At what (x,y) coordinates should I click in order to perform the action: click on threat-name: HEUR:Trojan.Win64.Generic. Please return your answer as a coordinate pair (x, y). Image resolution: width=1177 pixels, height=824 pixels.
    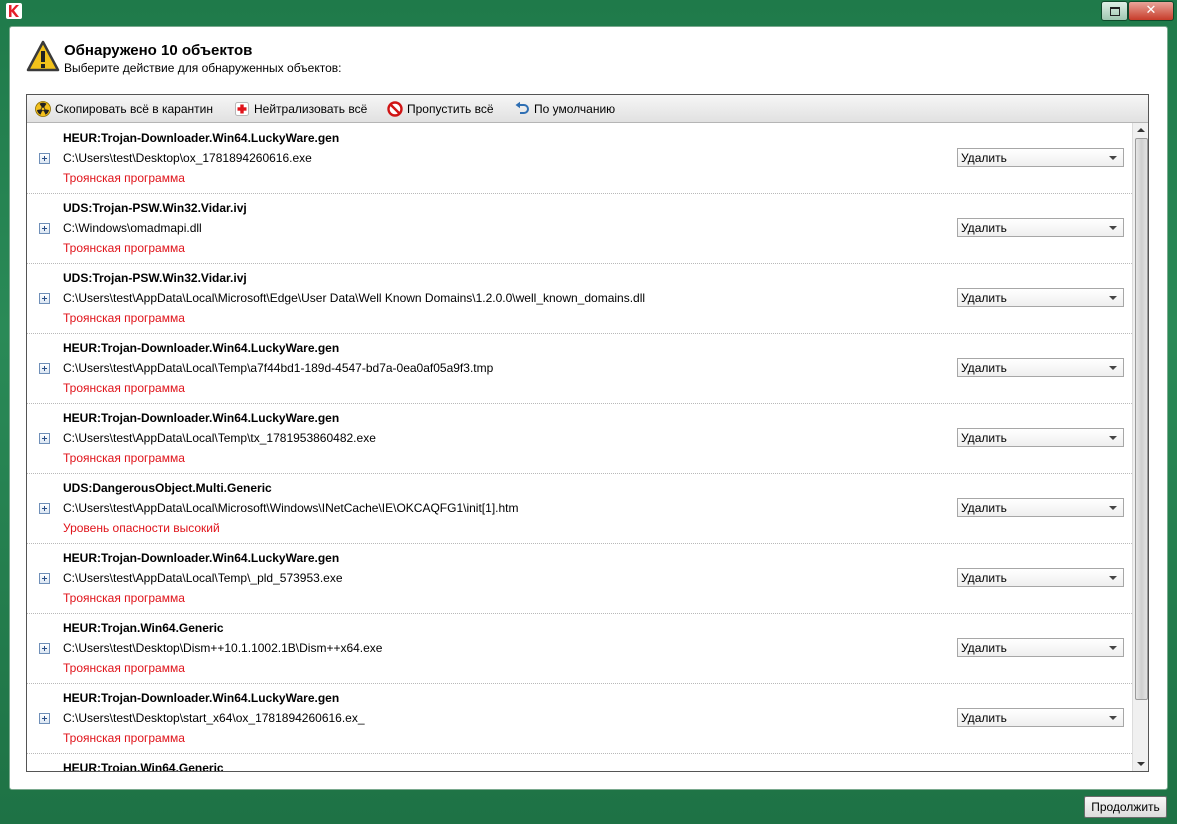
    Looking at the image, I should click on (143, 766).